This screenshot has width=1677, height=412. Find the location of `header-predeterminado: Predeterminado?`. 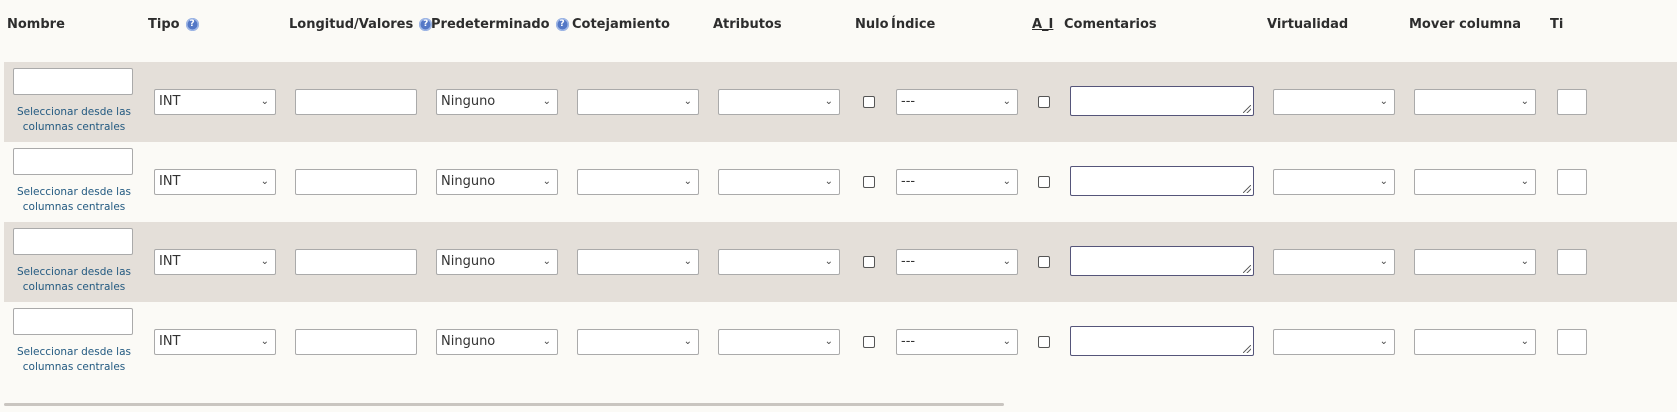

header-predeterminado: Predeterminado? is located at coordinates (500, 24).